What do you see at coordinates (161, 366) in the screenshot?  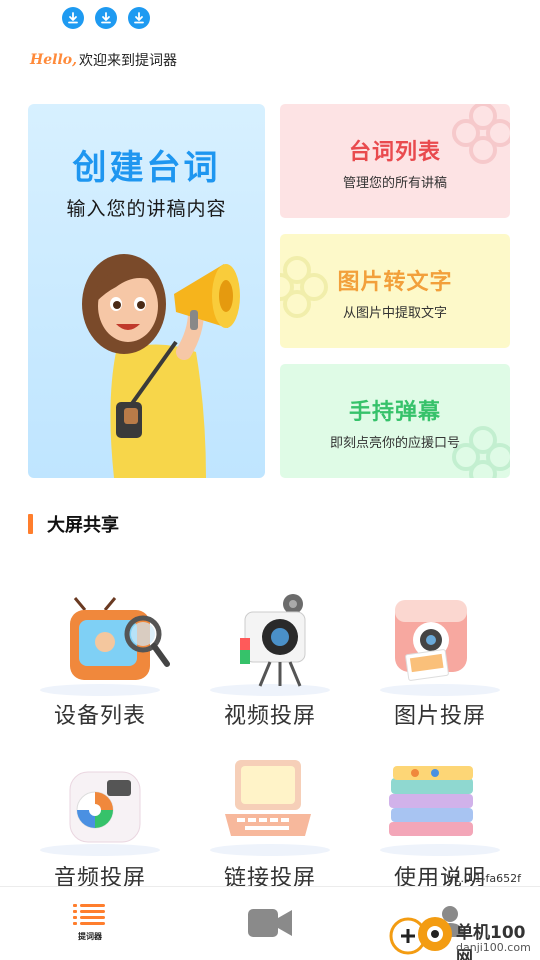 I see `girl-megaphone-illustration` at bounding box center [161, 366].